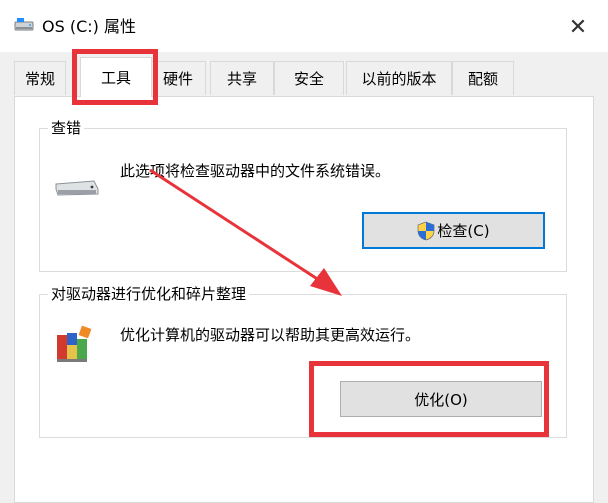 The height and width of the screenshot is (503, 608). I want to click on tab-tools: 工具, so click(116, 77).